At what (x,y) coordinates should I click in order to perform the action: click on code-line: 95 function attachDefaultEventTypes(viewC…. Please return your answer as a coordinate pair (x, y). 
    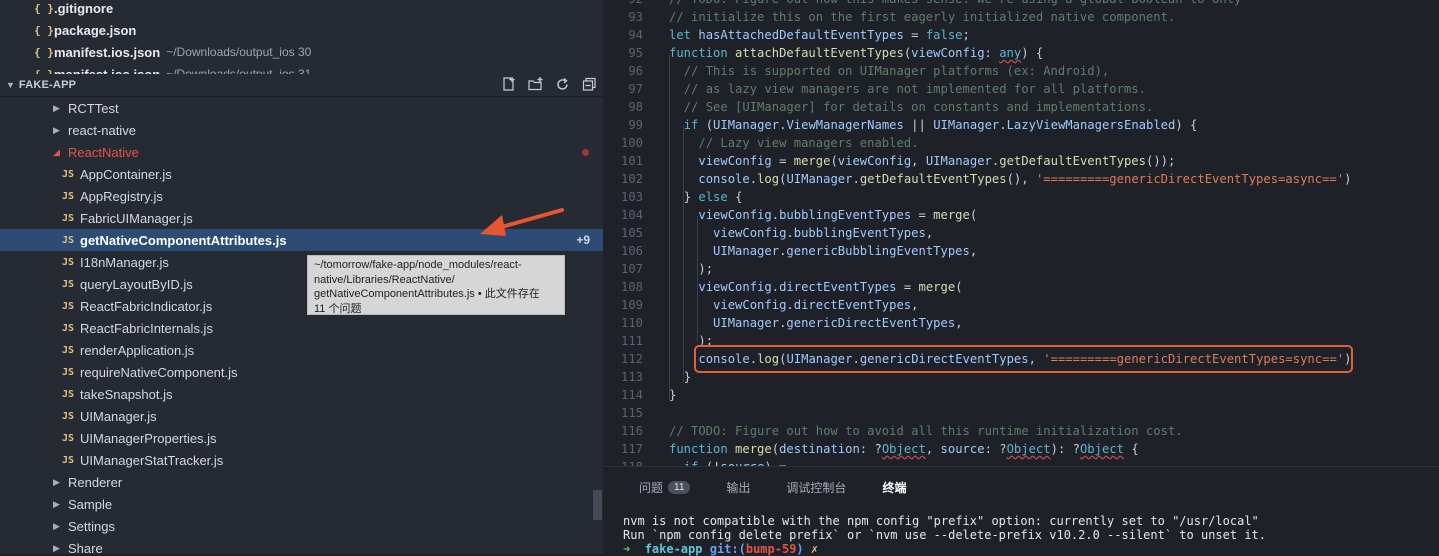
    Looking at the image, I should click on (1021, 53).